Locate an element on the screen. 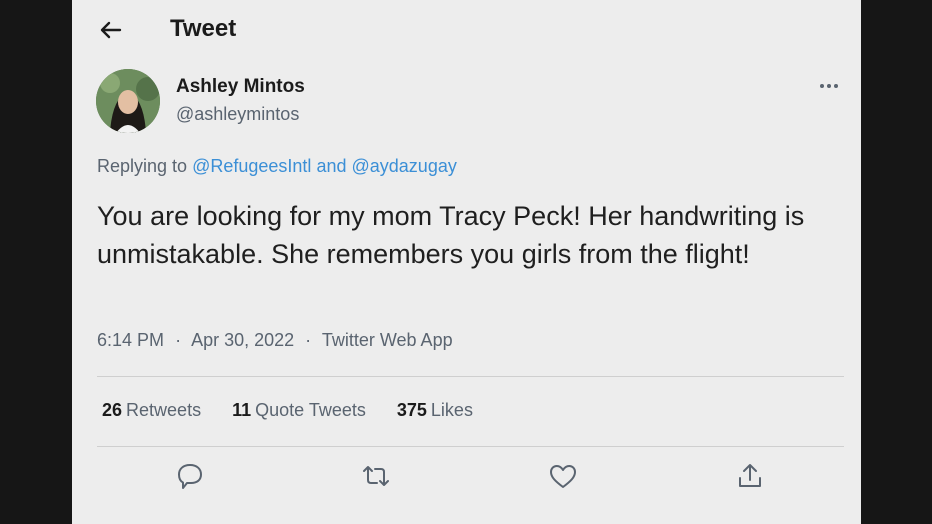 This screenshot has width=932, height=524. retweet-icon is located at coordinates (376, 476).